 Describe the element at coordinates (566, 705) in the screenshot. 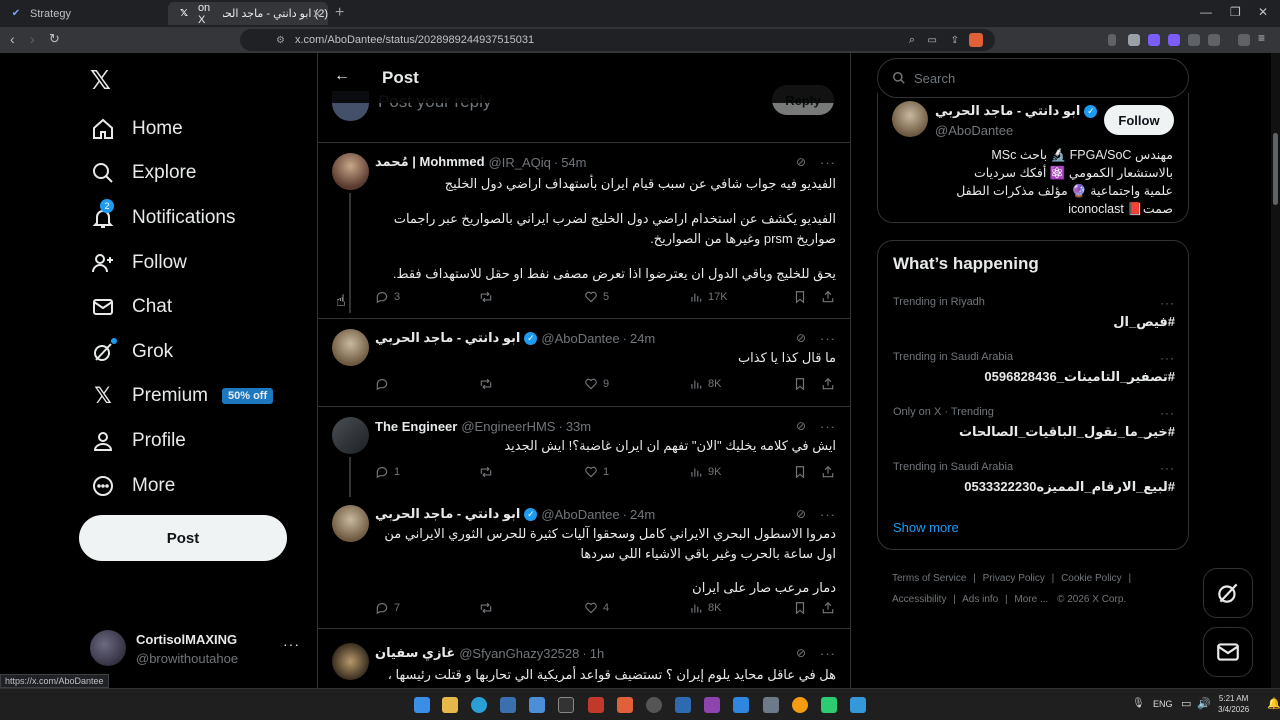

I see `terminal-icon` at that location.